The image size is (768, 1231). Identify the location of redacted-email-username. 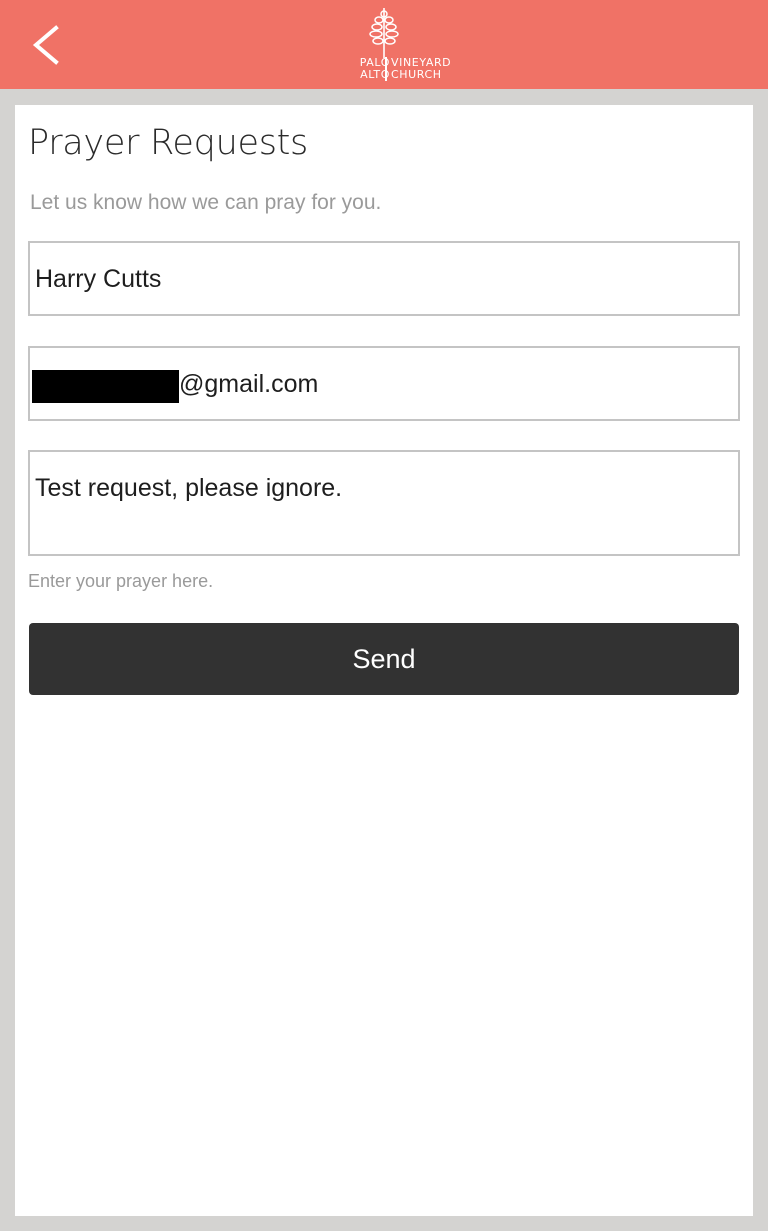
(105, 386).